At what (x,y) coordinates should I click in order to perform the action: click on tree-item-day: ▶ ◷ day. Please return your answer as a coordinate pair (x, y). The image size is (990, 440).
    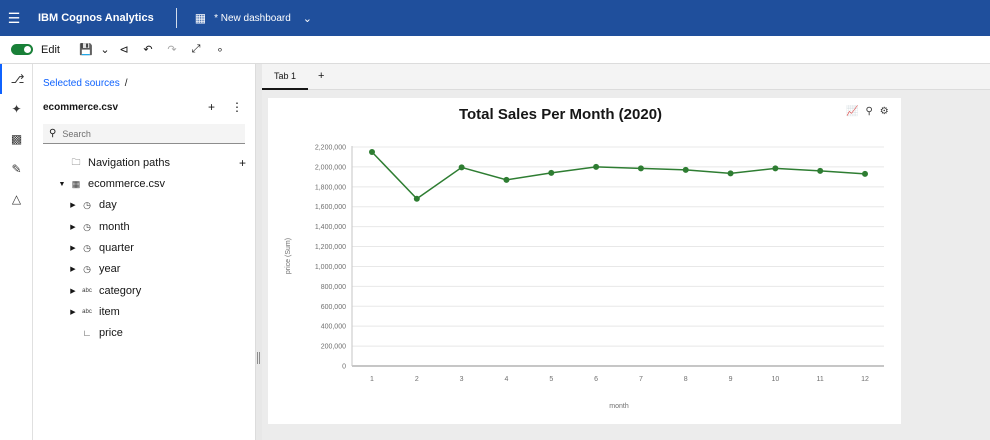
    Looking at the image, I should click on (92, 205).